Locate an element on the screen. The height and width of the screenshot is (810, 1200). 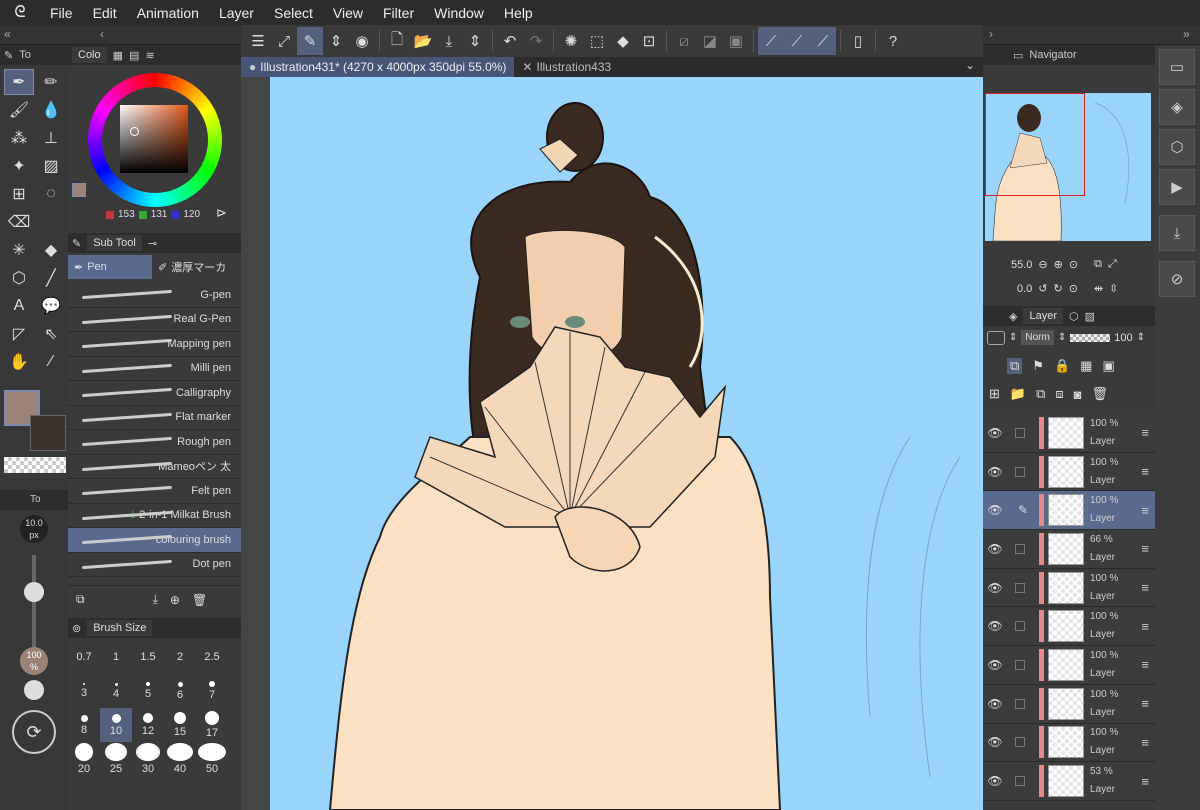
3d-object-tool-icon: ⬡ is located at coordinates (19, 278).